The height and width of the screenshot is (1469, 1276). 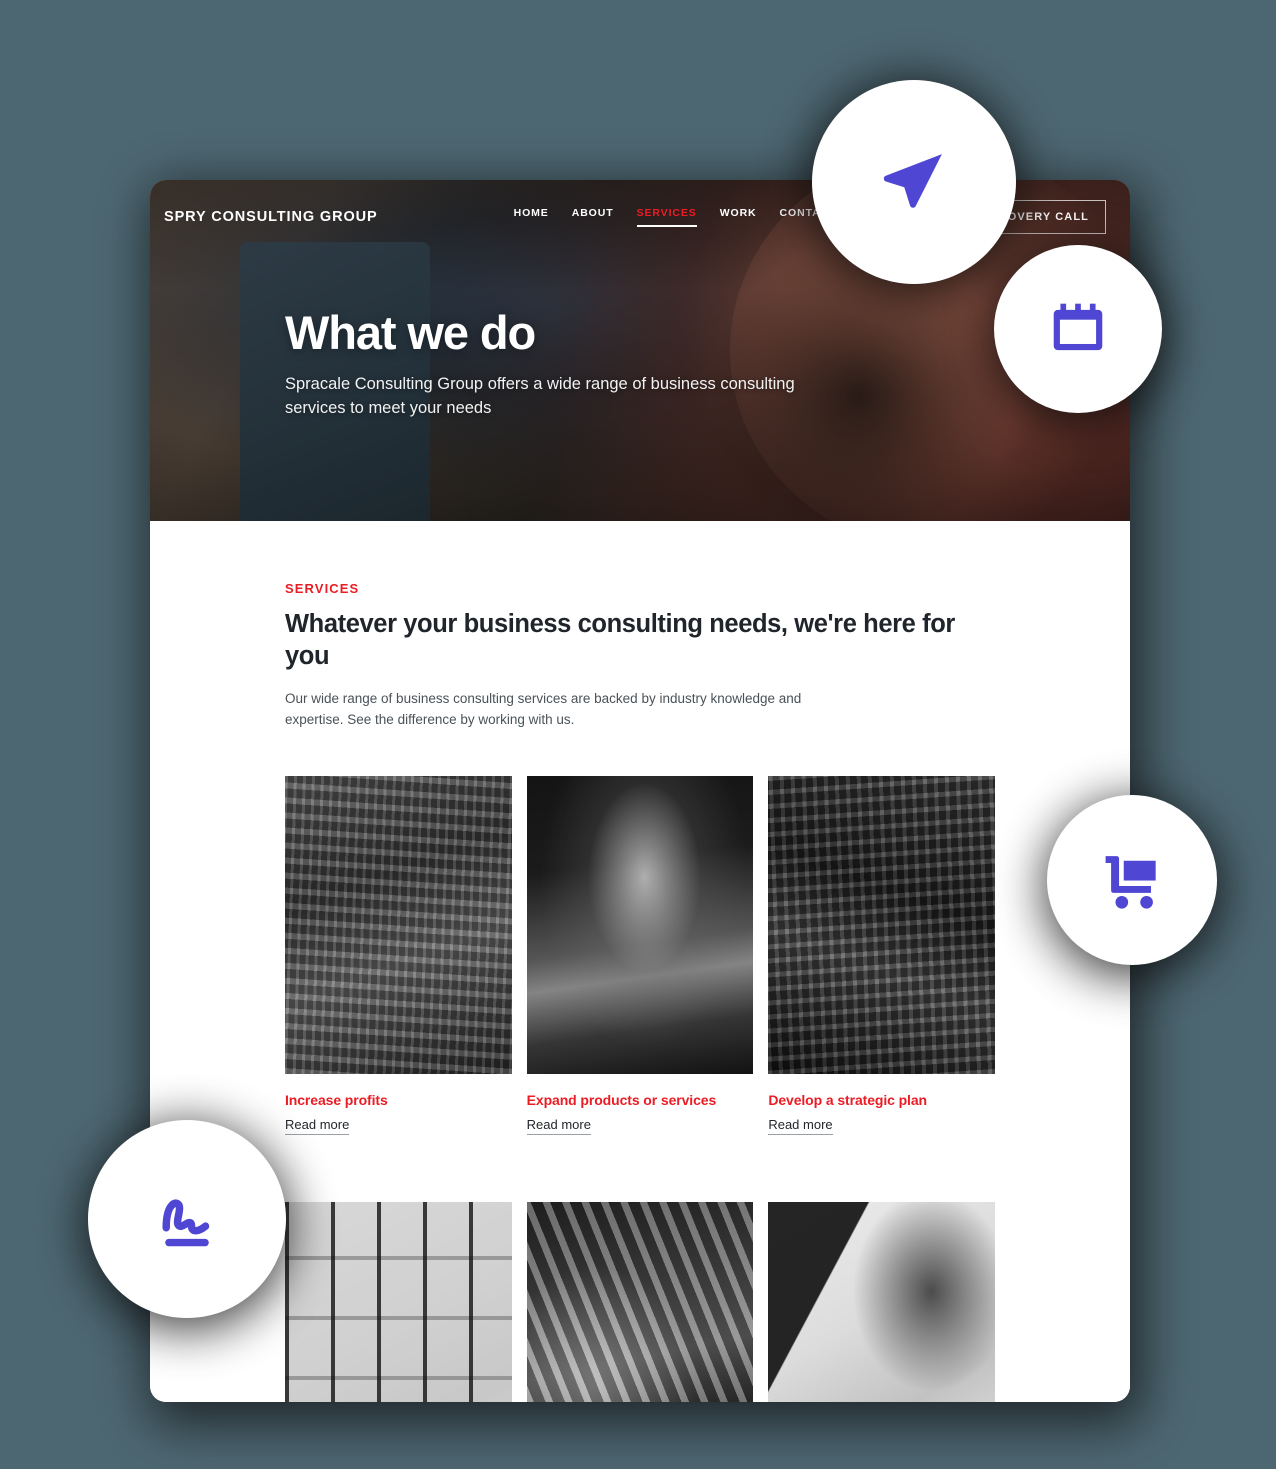 I want to click on nav-menu: HOME ABOUT SERVICES WORK CONTACT, so click(x=675, y=217).